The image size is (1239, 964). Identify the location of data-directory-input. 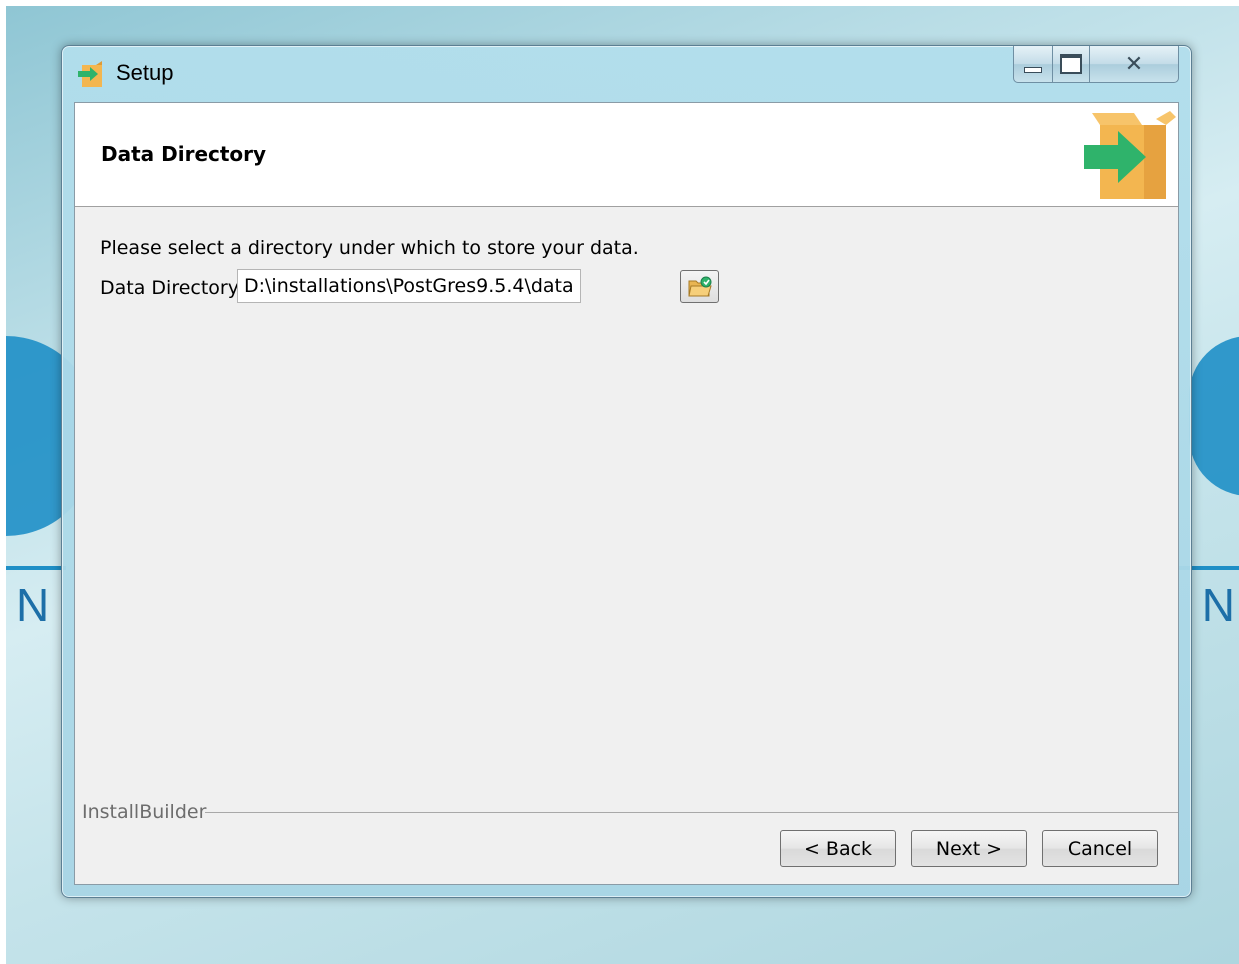
(409, 286).